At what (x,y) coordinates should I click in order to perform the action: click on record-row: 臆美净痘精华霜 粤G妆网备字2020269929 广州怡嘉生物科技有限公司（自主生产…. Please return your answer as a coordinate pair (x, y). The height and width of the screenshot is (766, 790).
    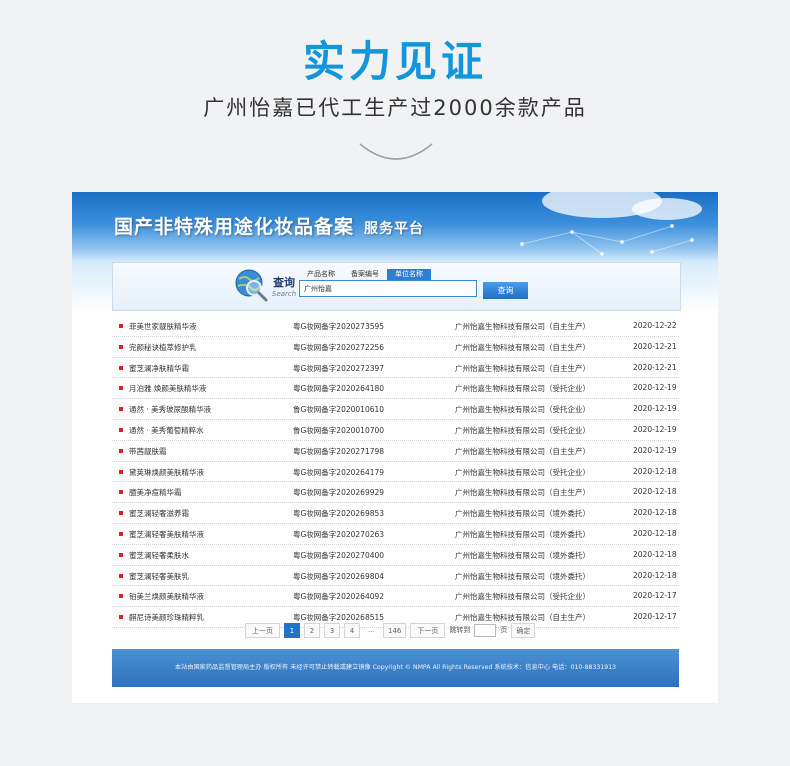
    Looking at the image, I should click on (395, 493).